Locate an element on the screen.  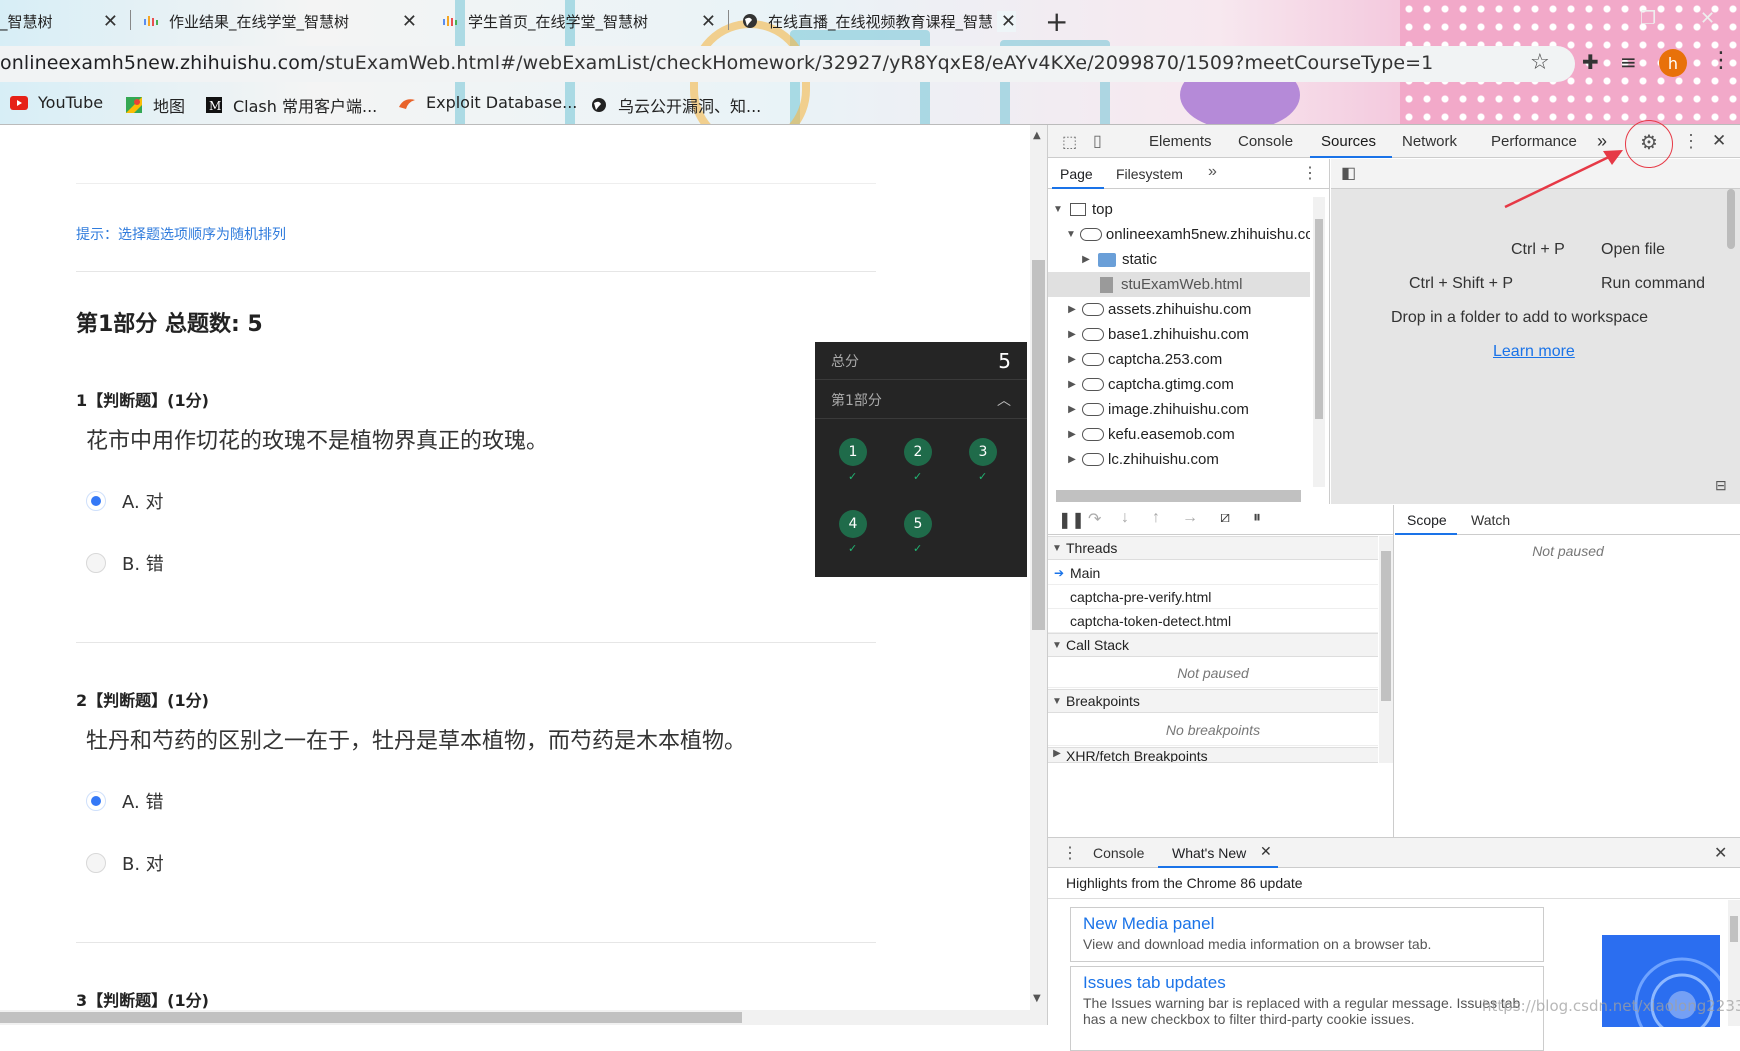
tree-item-domain: ▶ base1.zhihuishu.com is located at coordinates (1179, 334).